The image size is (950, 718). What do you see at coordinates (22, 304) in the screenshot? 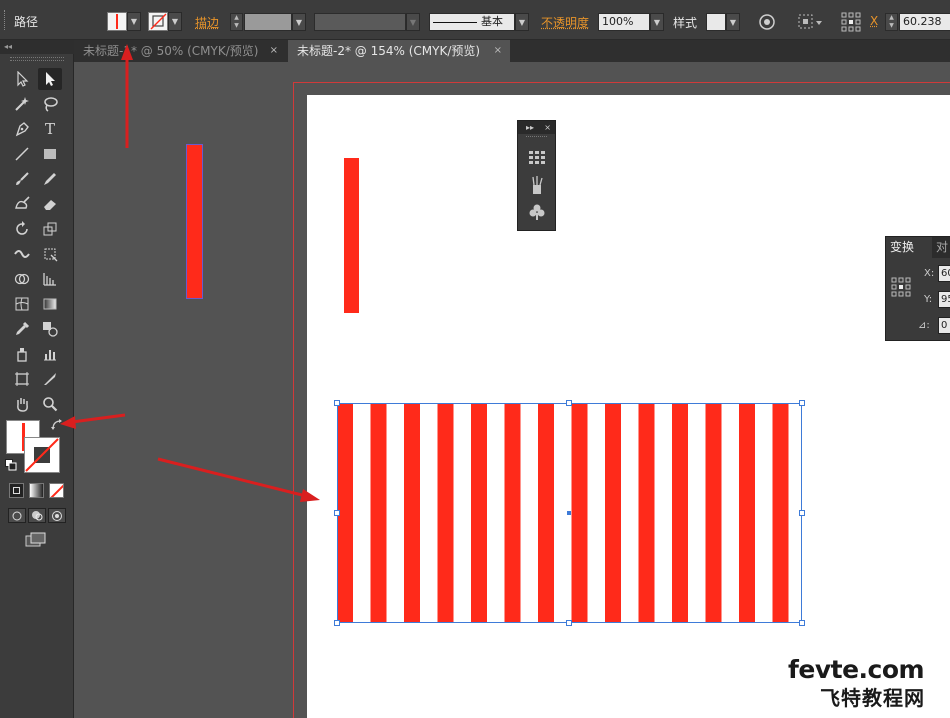
I see `mesh-tool-icon` at bounding box center [22, 304].